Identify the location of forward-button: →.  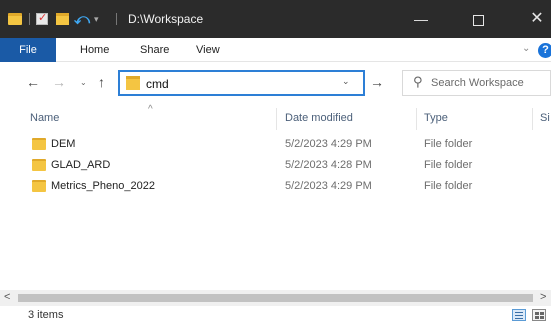
(59, 82).